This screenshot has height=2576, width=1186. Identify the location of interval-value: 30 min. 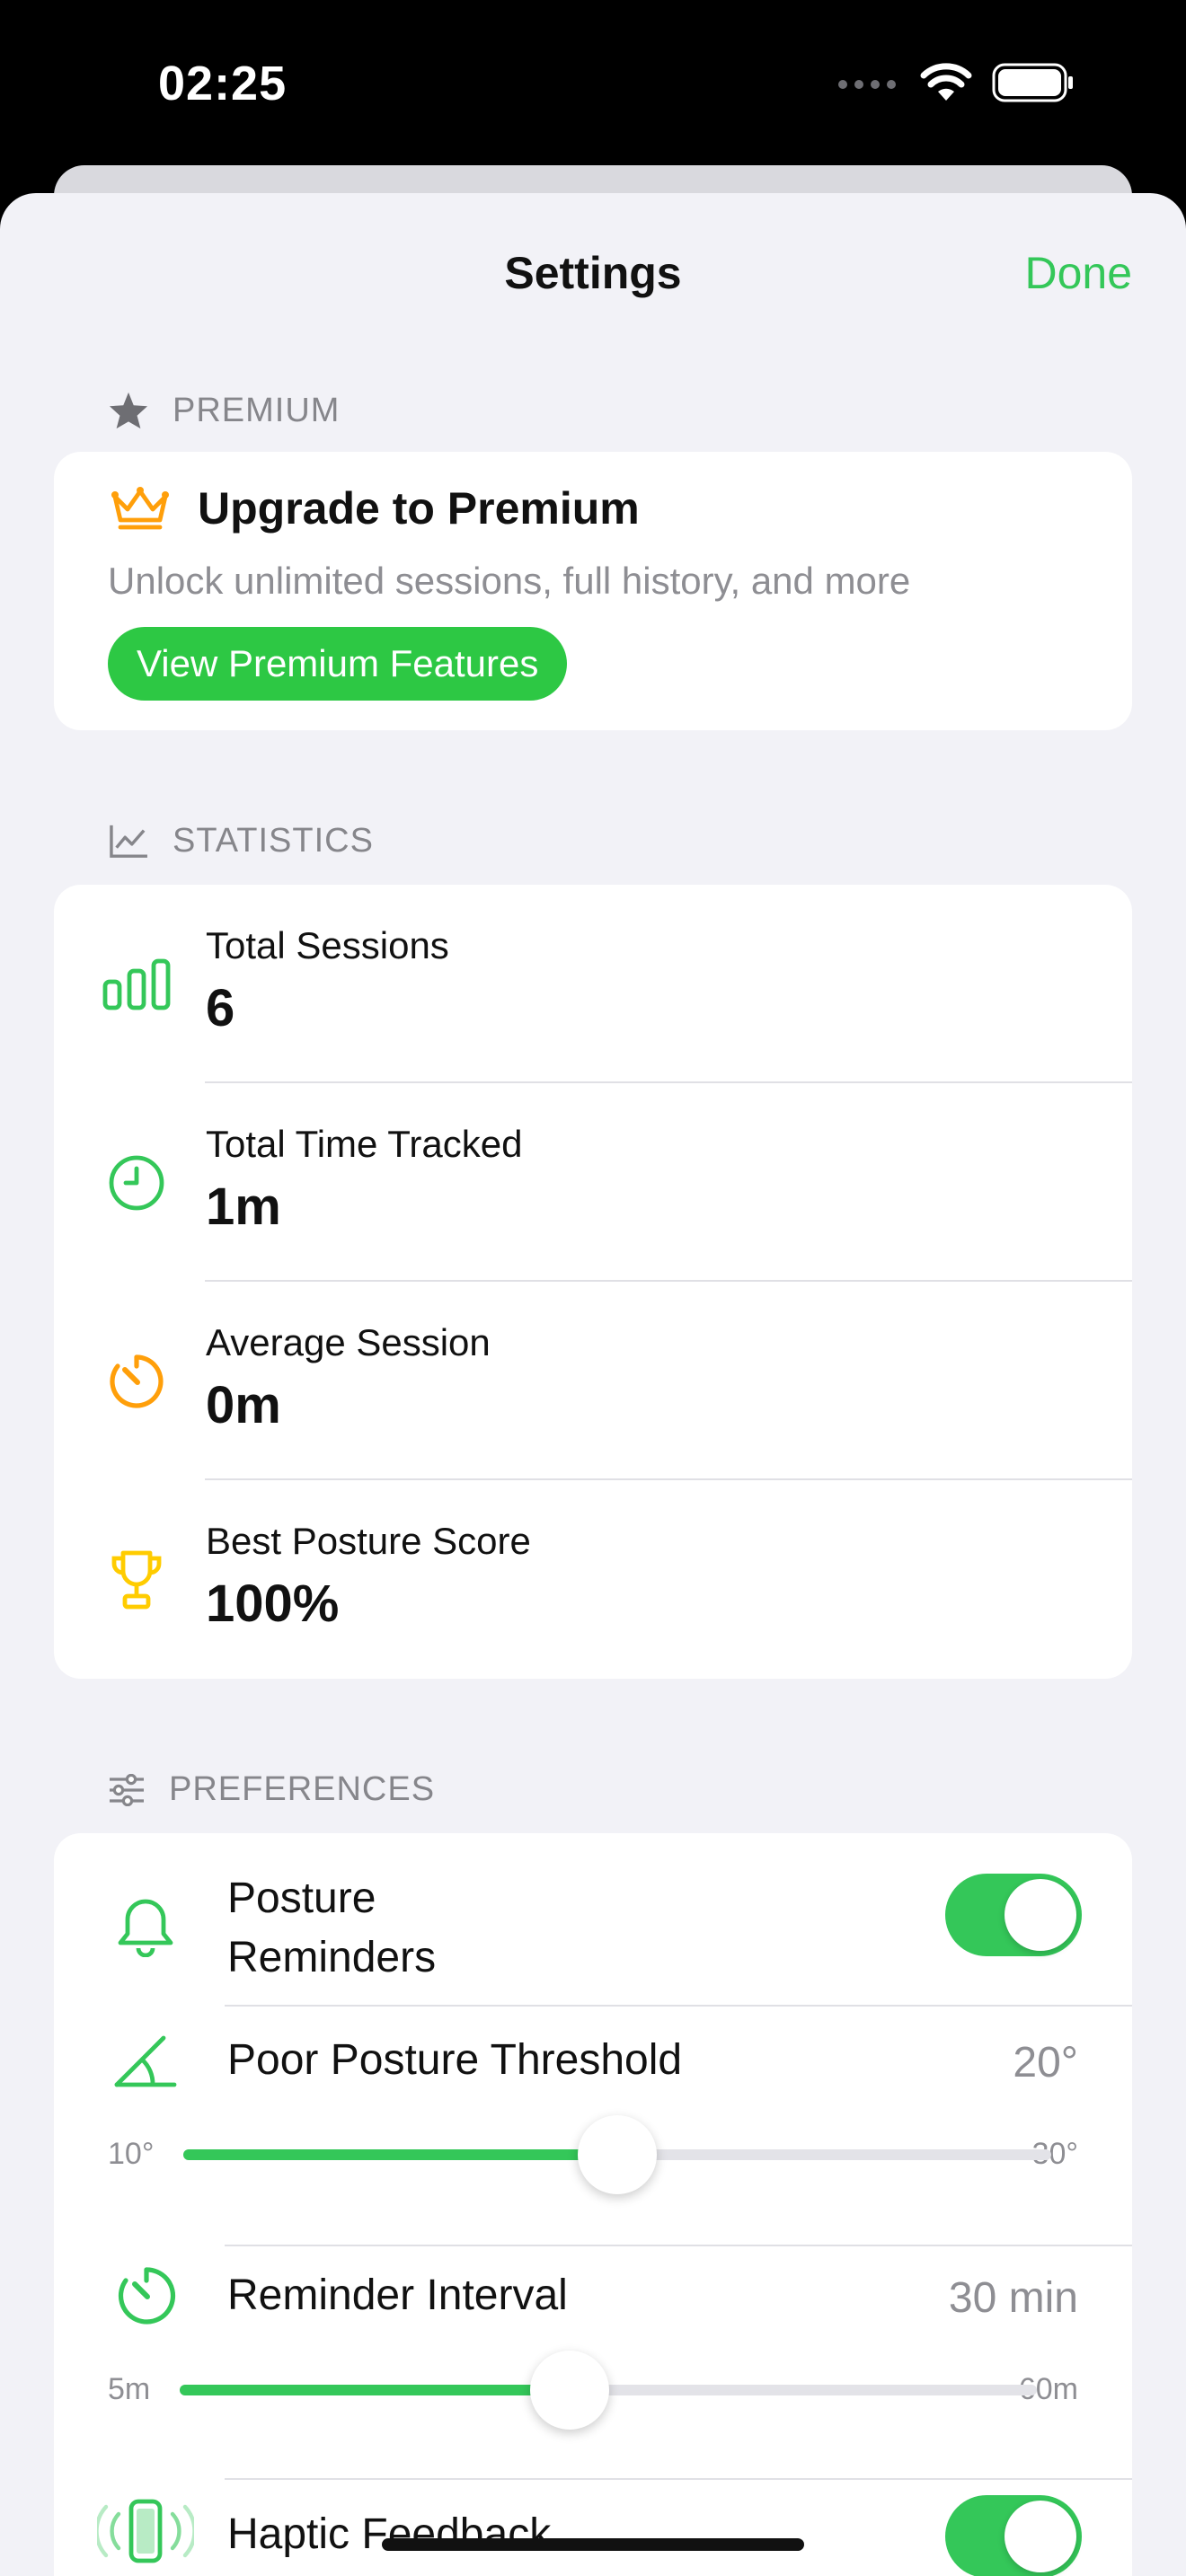
(1013, 2298).